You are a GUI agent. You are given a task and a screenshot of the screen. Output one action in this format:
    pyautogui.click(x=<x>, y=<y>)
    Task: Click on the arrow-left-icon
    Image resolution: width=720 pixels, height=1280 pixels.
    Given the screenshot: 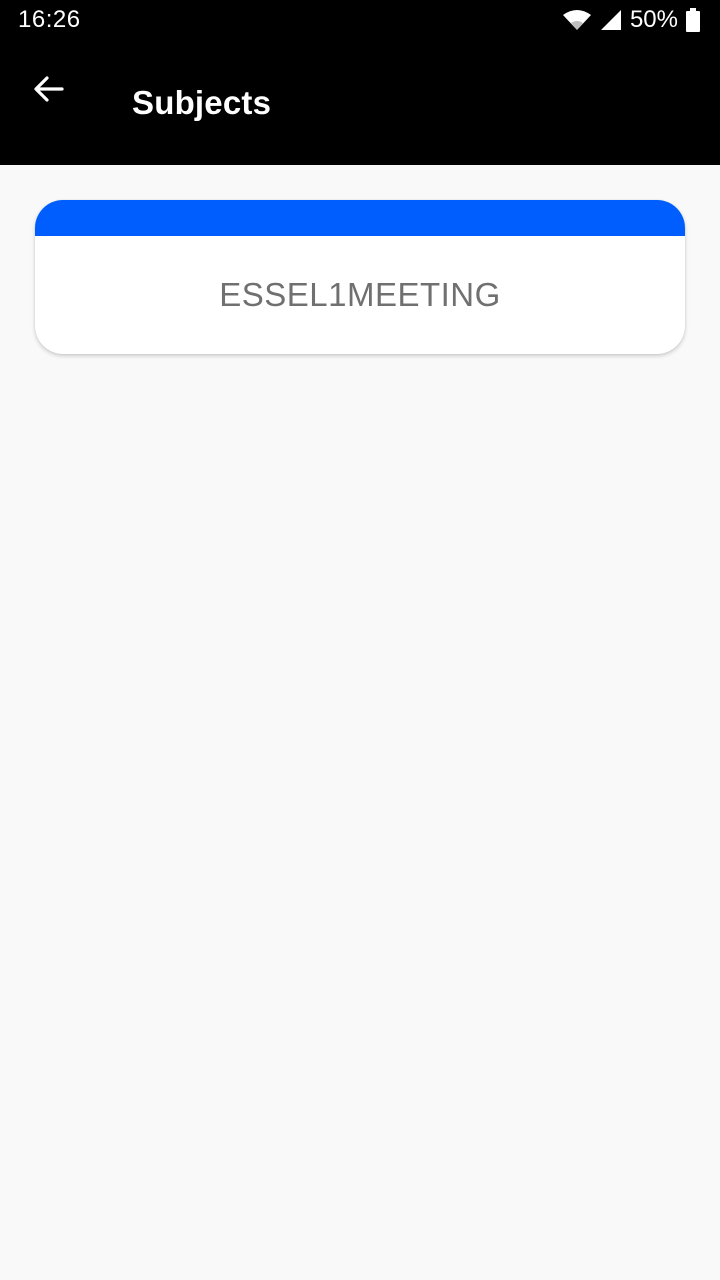 What is the action you would take?
    pyautogui.click(x=49, y=91)
    